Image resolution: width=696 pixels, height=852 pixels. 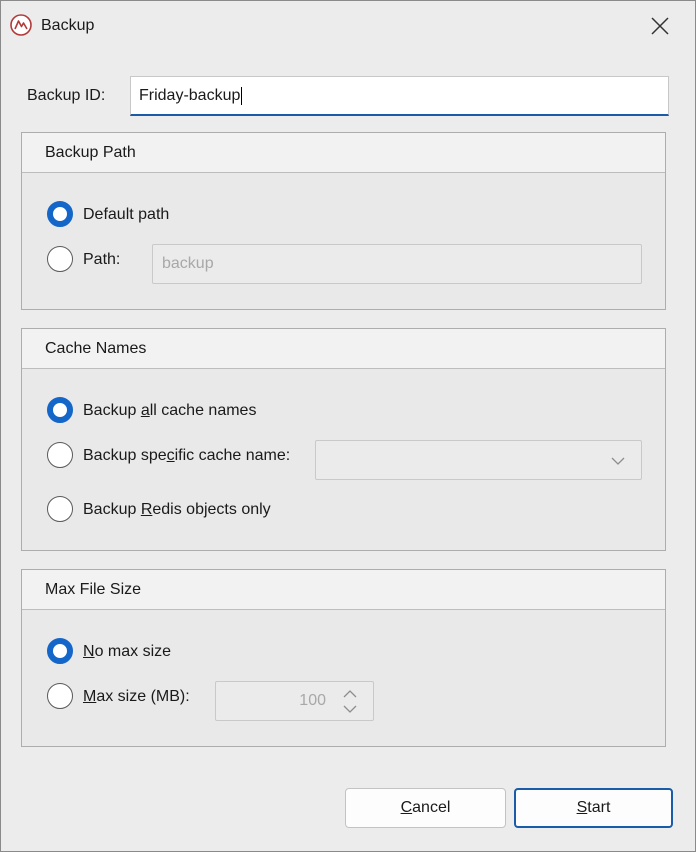 I want to click on redis-only-label: Backup Redis objects only, so click(x=177, y=509).